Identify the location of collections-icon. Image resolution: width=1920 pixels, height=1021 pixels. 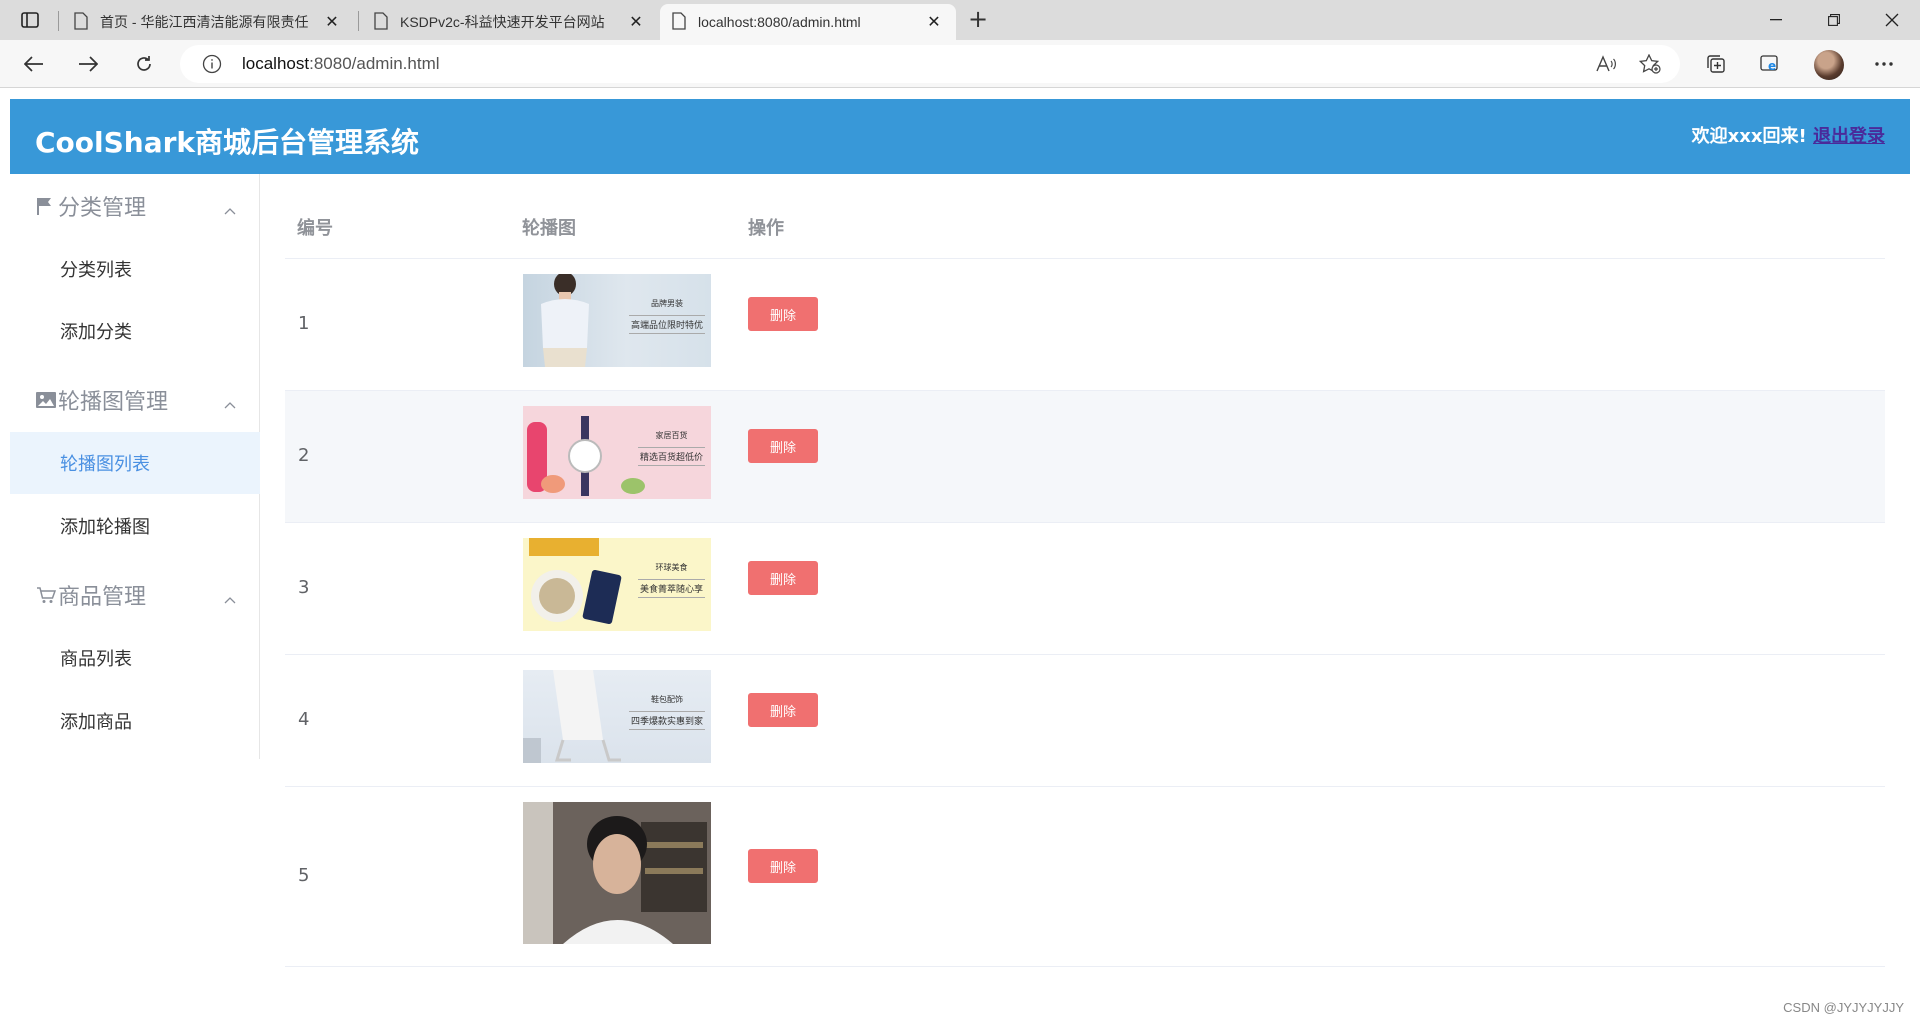
(1716, 64).